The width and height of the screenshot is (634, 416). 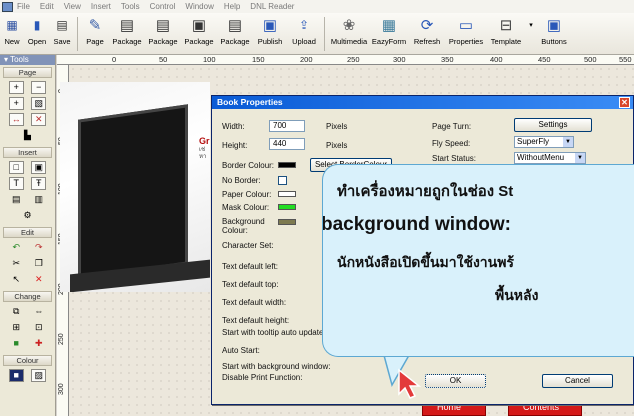 What do you see at coordinates (199, 6) in the screenshot?
I see `menu-window: Window` at bounding box center [199, 6].